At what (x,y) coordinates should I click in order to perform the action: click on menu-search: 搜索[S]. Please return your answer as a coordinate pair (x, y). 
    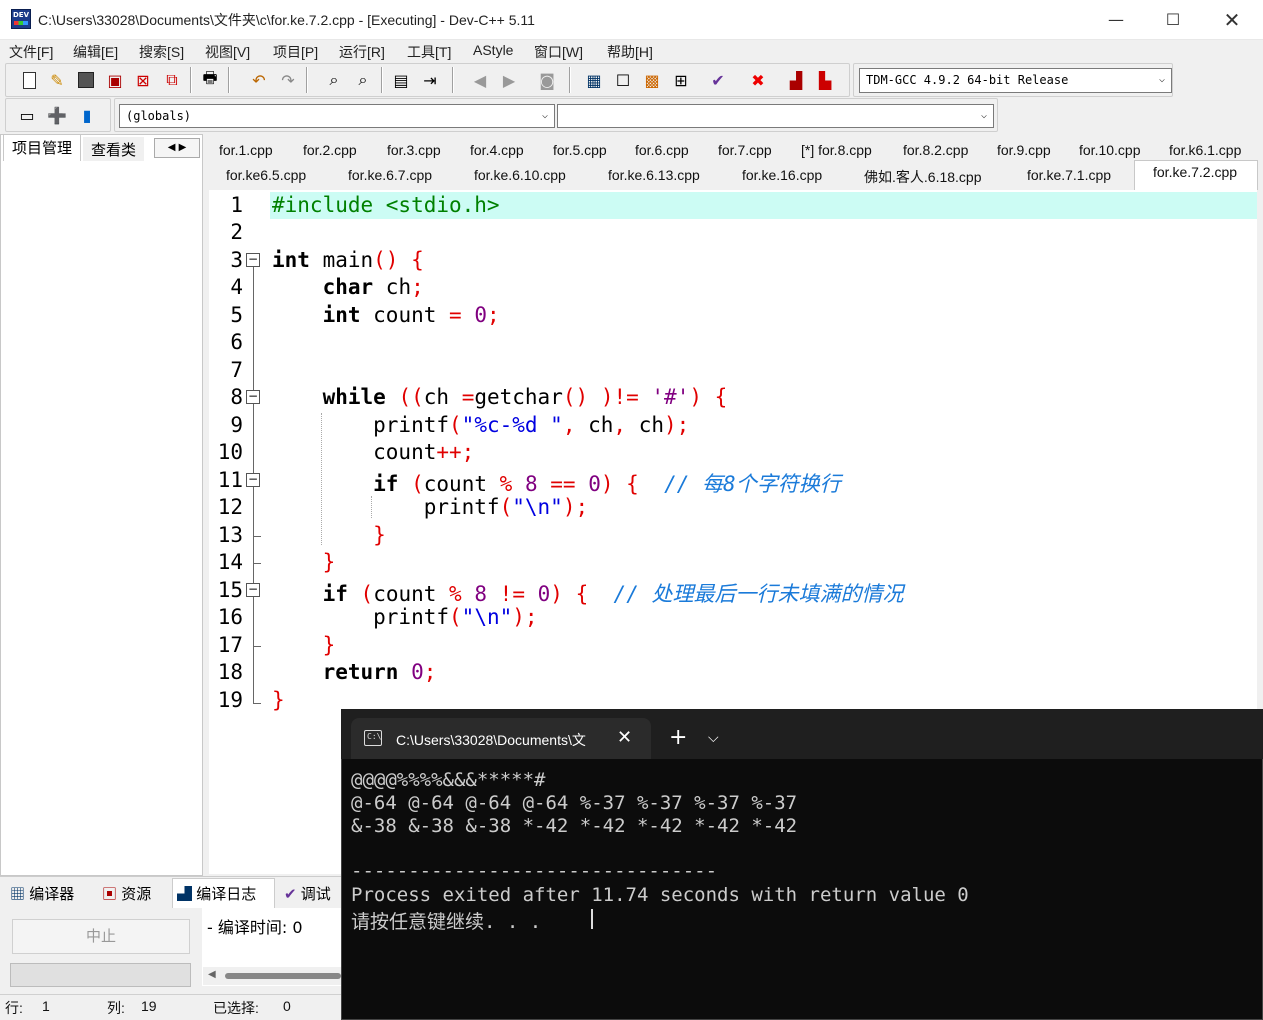
    Looking at the image, I should click on (161, 52).